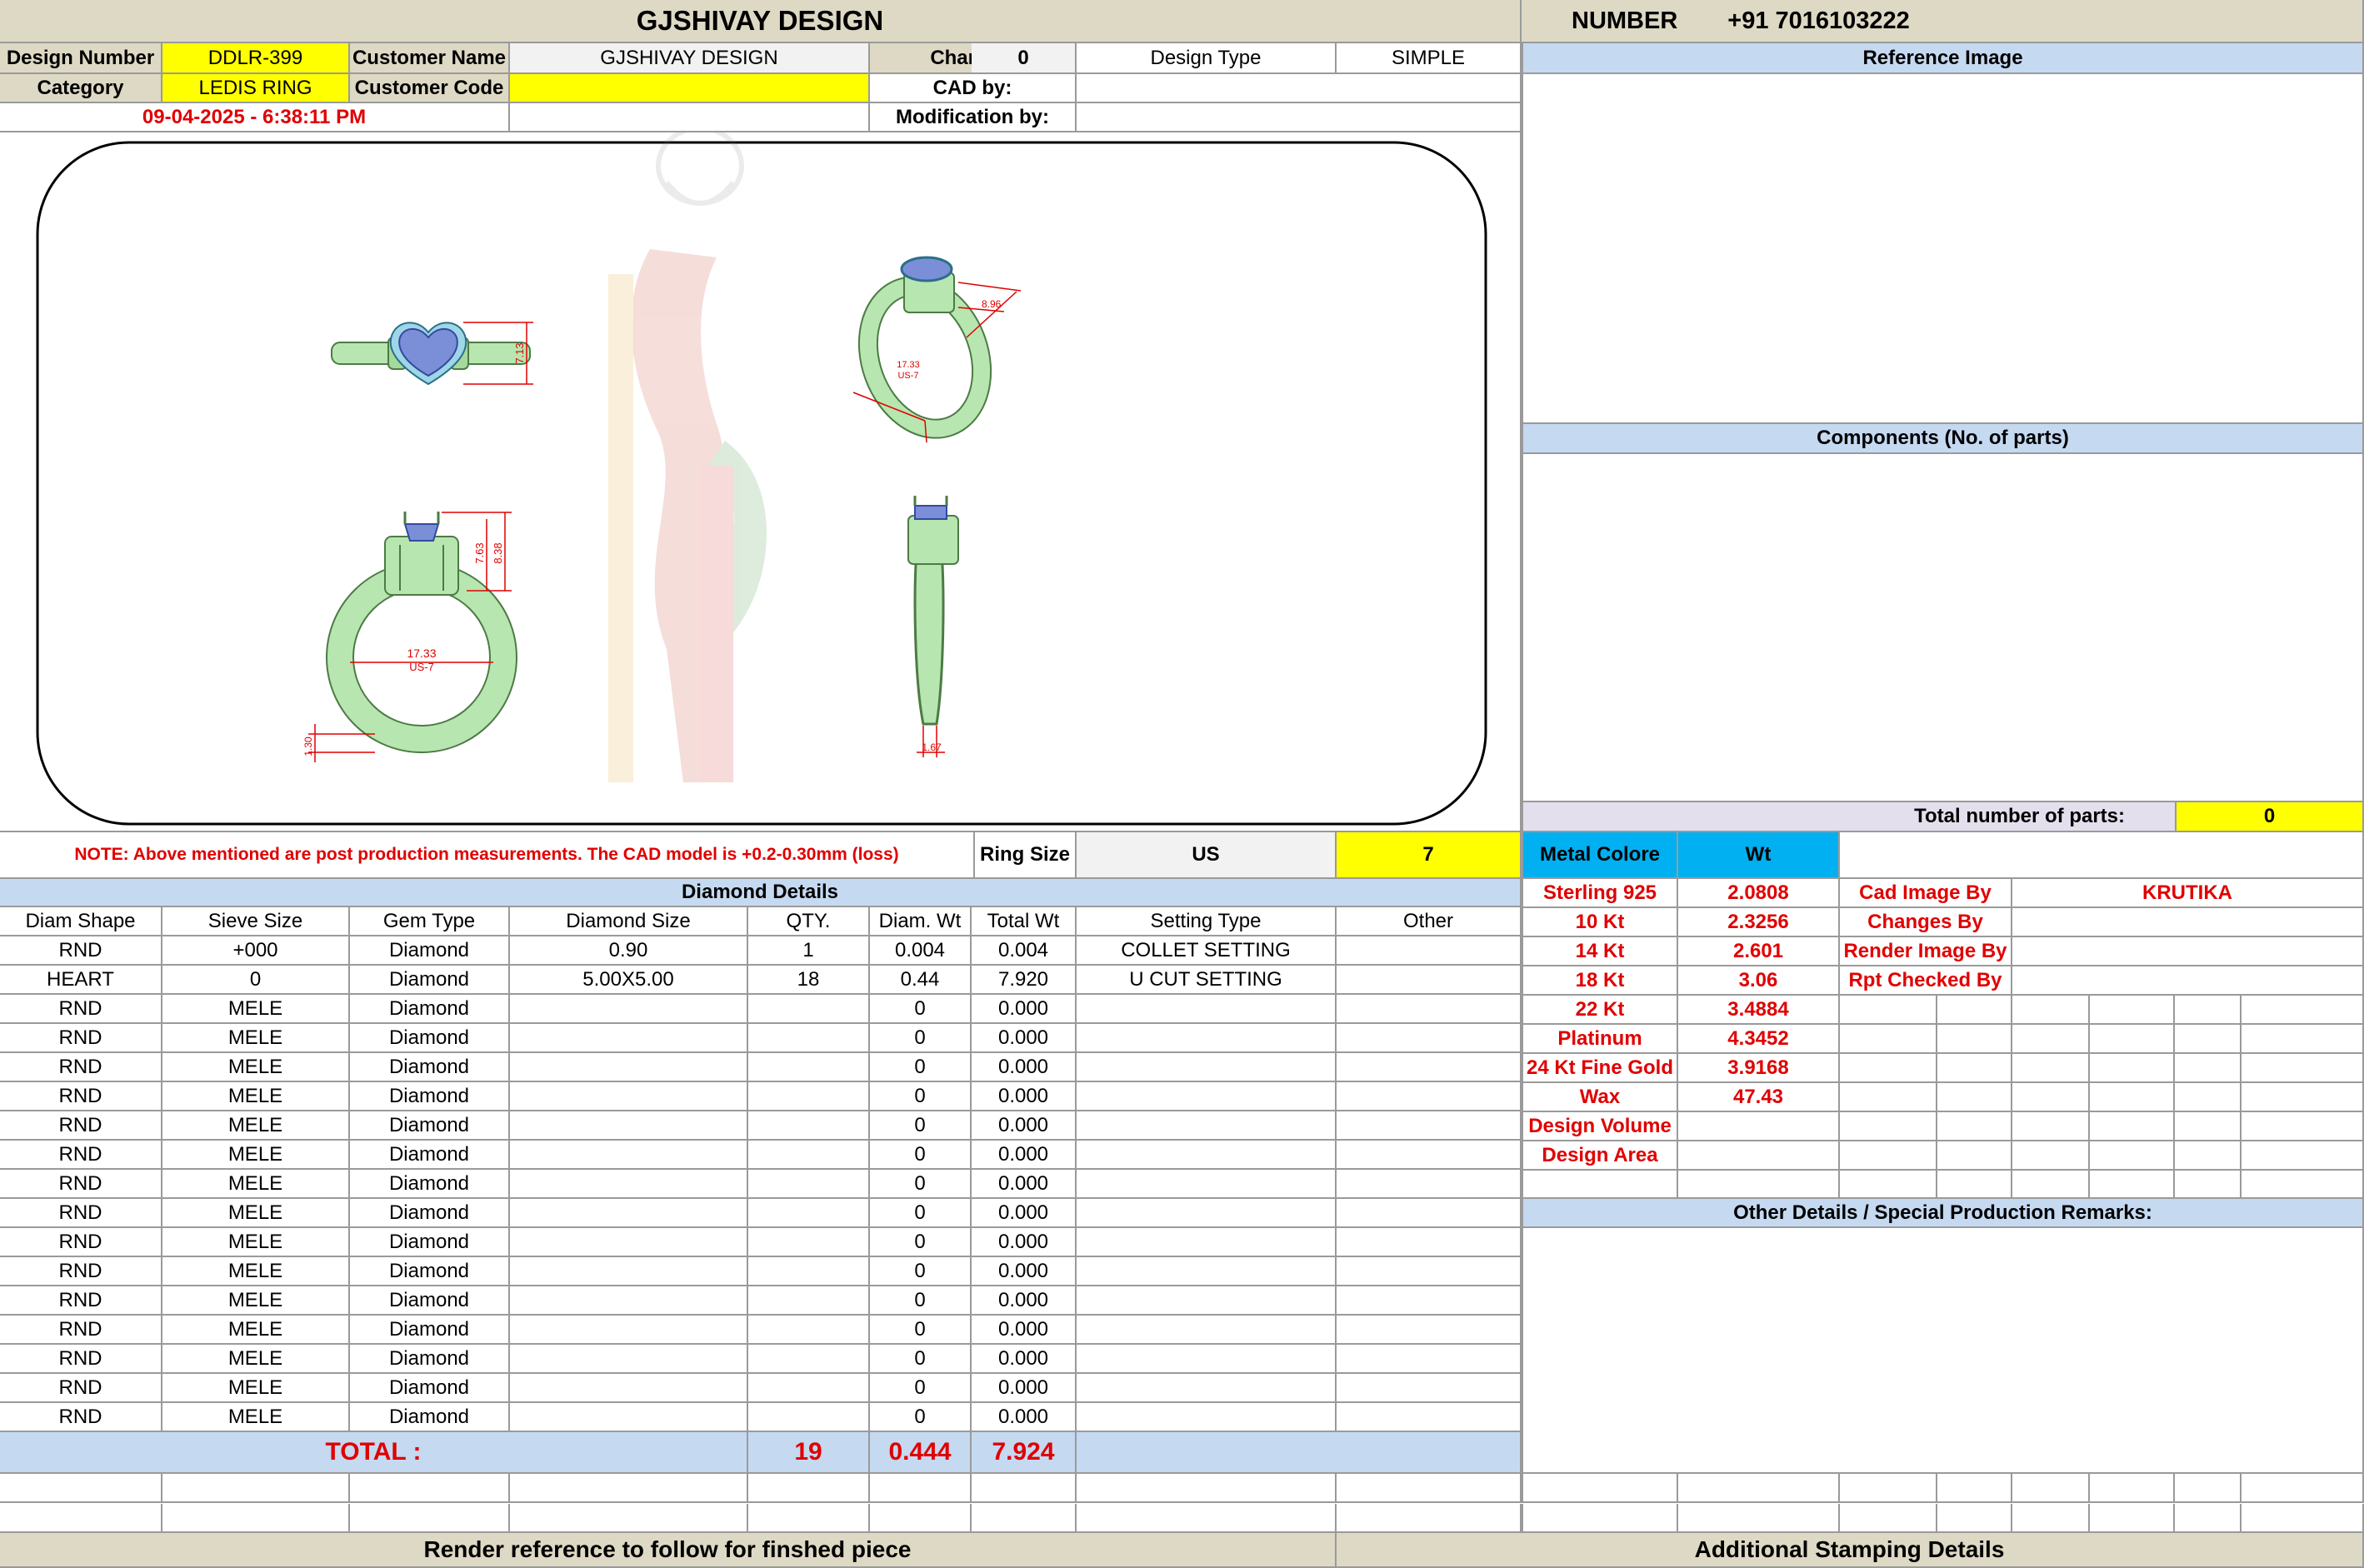 This screenshot has height=1568, width=2364. I want to click on metal-weight-cell: 2.601, so click(1759, 951).